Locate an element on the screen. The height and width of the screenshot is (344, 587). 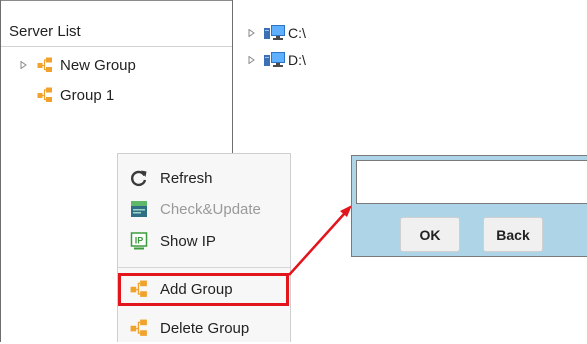
ok-button: OK is located at coordinates (430, 234).